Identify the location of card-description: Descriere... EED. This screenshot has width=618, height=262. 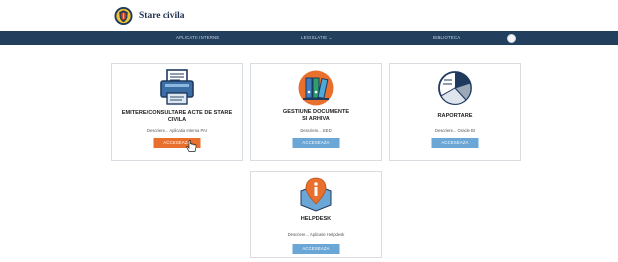
(316, 130).